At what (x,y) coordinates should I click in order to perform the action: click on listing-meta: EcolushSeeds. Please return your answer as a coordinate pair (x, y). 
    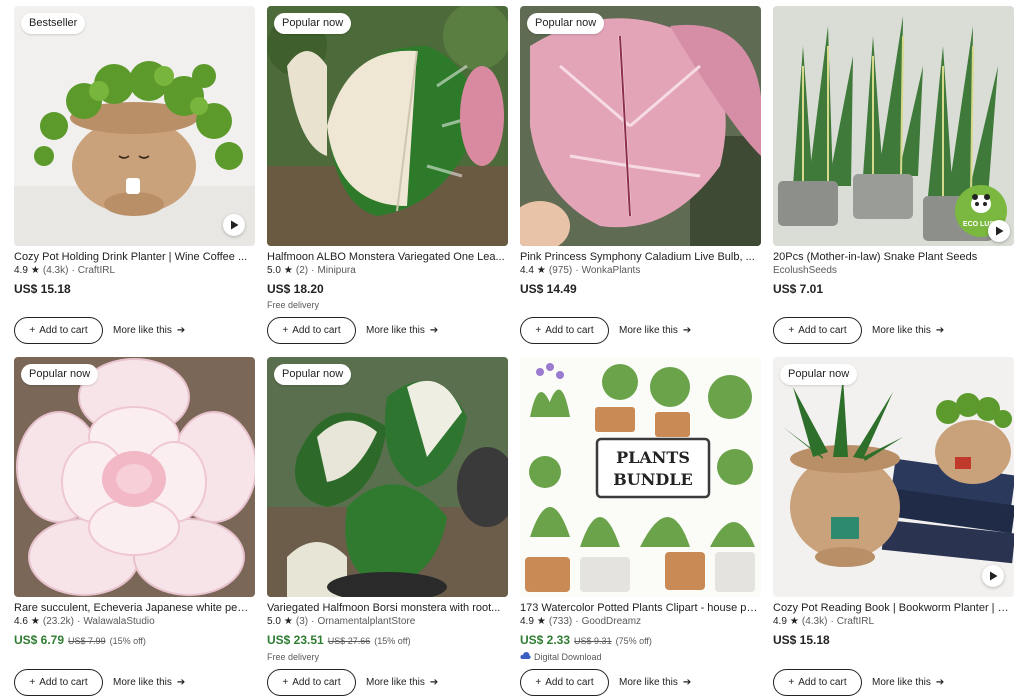
    Looking at the image, I should click on (893, 271).